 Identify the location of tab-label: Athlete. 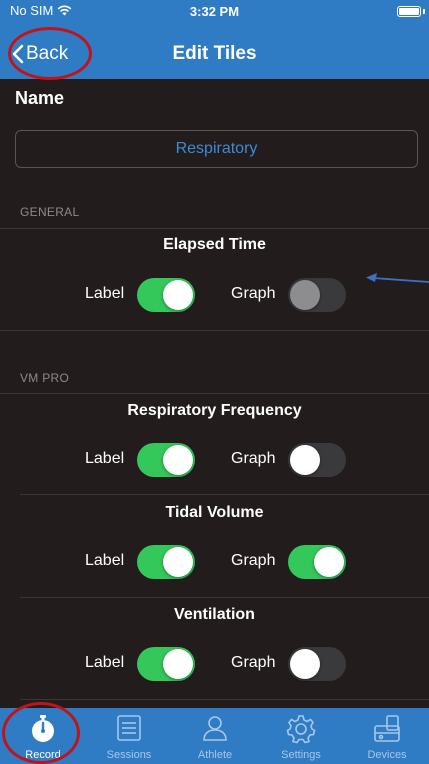
(215, 755).